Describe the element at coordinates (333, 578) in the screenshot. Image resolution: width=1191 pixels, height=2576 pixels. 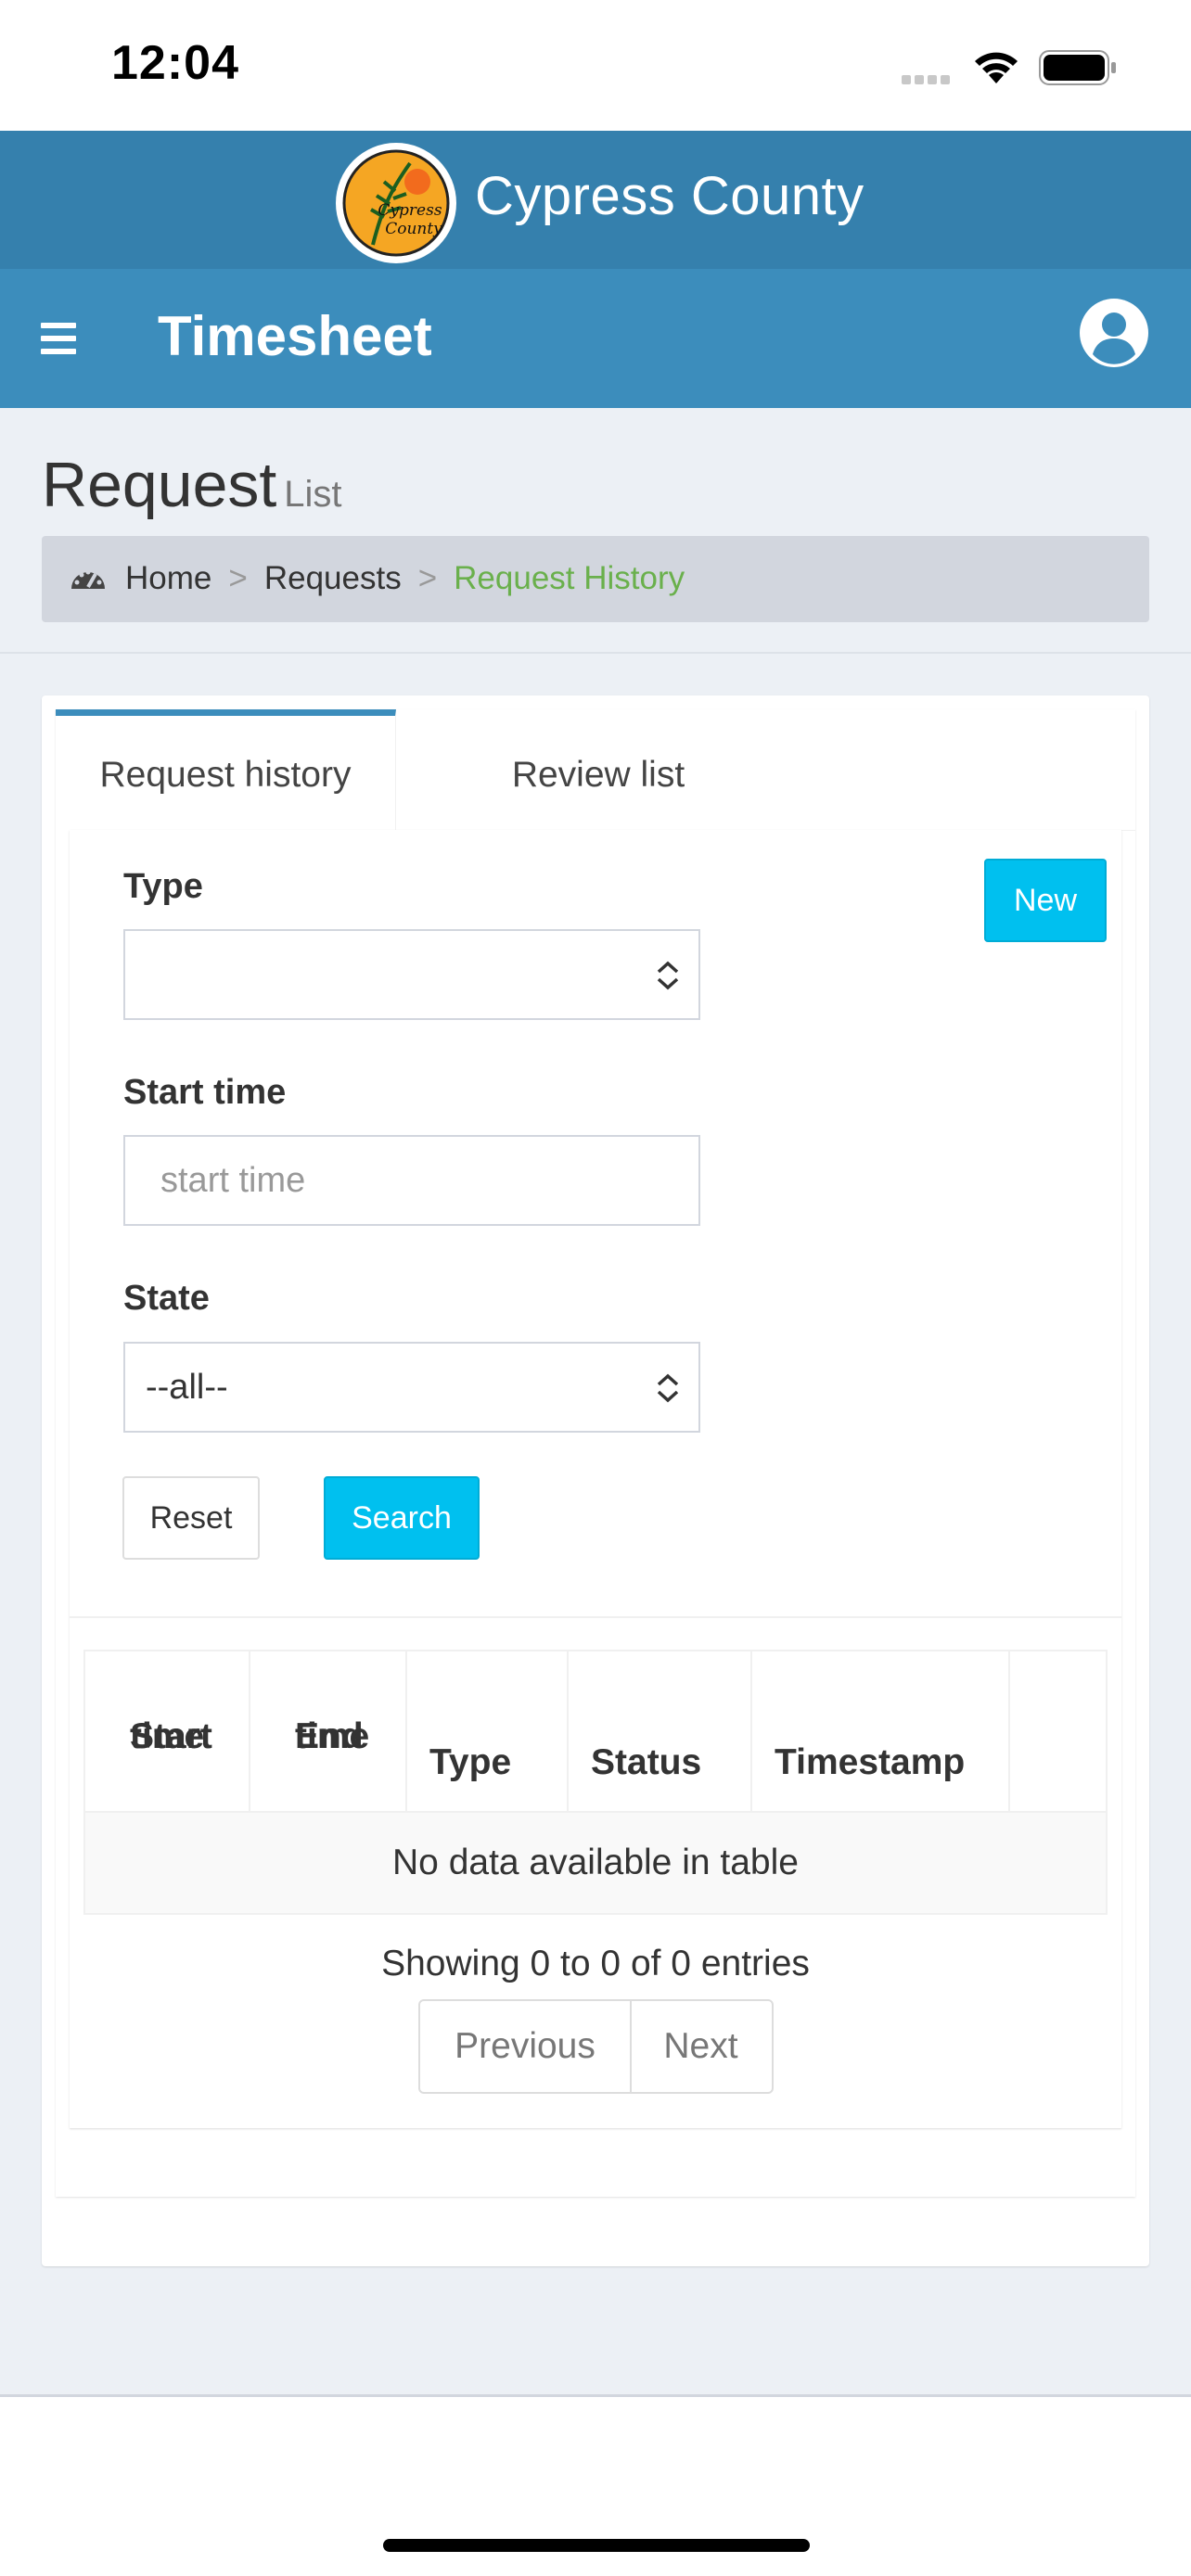
I see `breadcrumb-requests: Requests` at that location.